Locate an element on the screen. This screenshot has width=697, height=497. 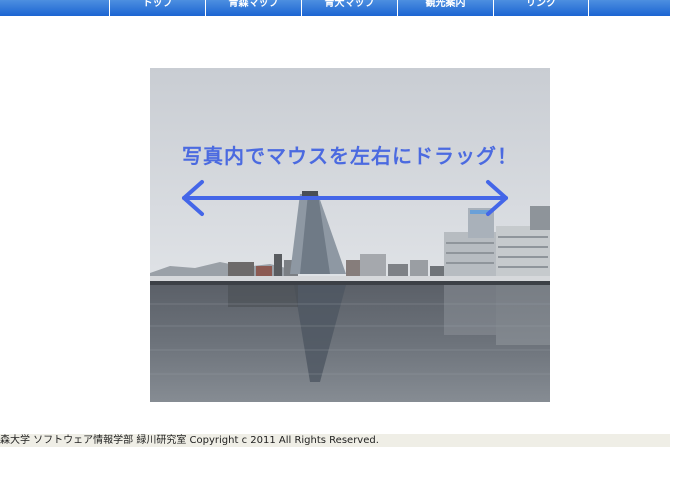
nav-item-university-map: 青大マップ is located at coordinates (349, 8).